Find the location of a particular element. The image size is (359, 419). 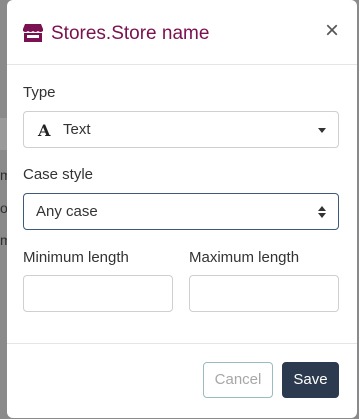

case-style-select-value: Any case is located at coordinates (67, 211).